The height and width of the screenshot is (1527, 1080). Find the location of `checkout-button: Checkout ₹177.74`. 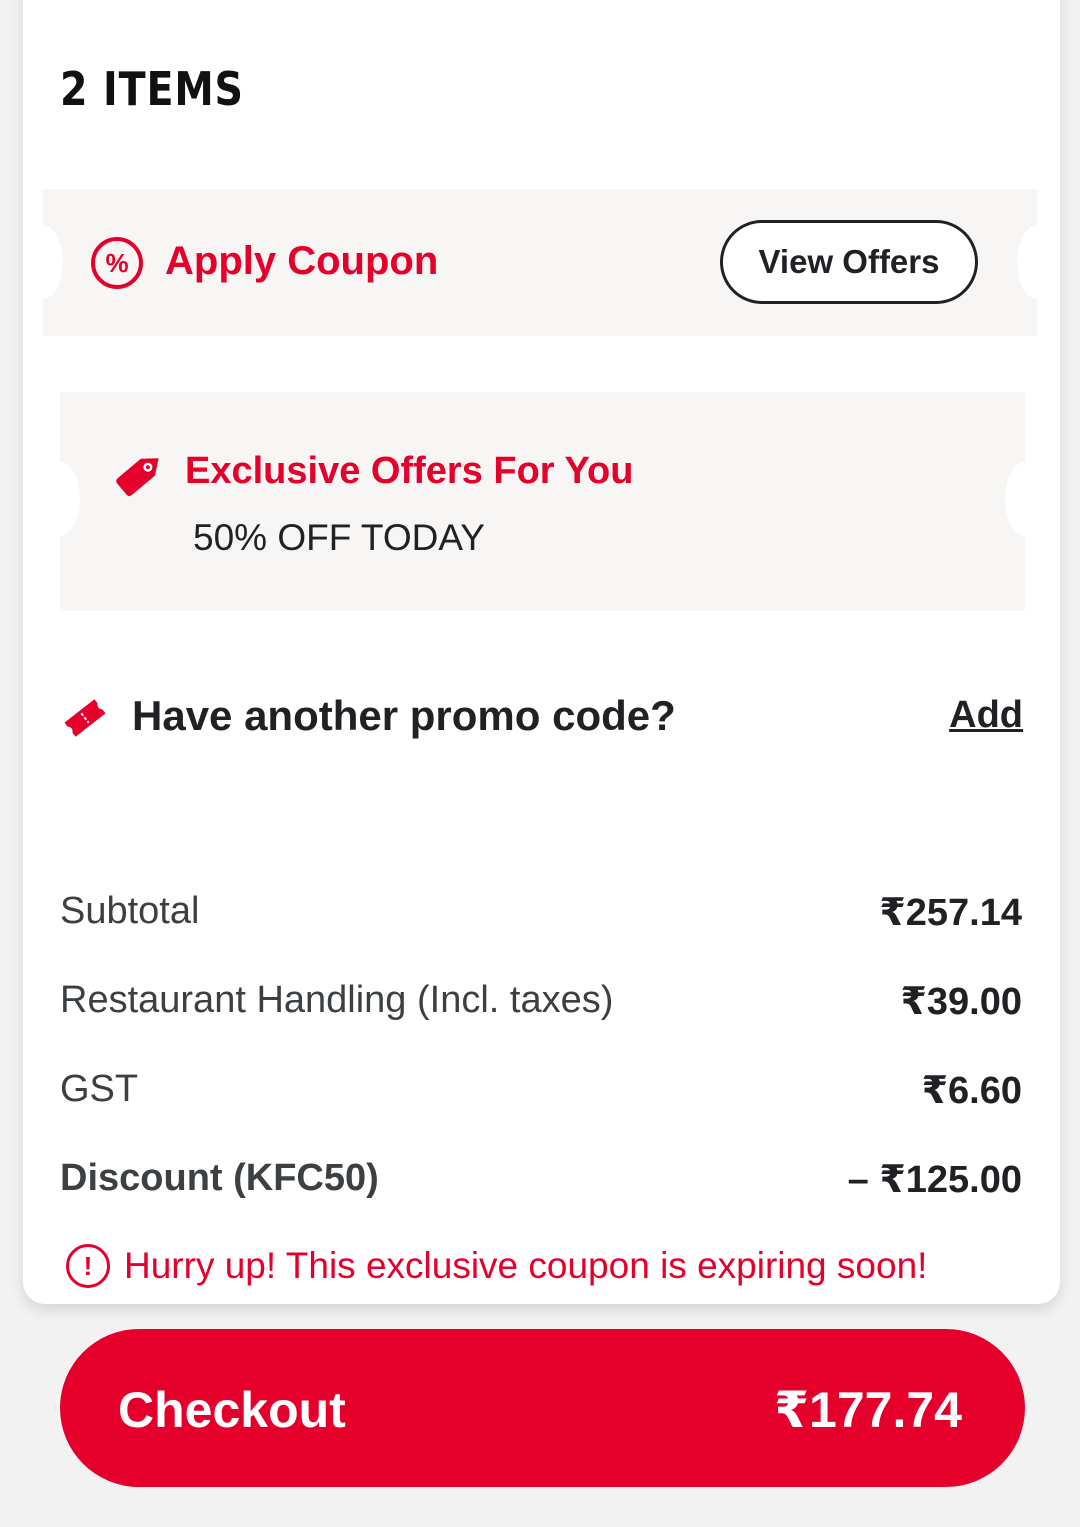

checkout-button: Checkout ₹177.74 is located at coordinates (542, 1408).